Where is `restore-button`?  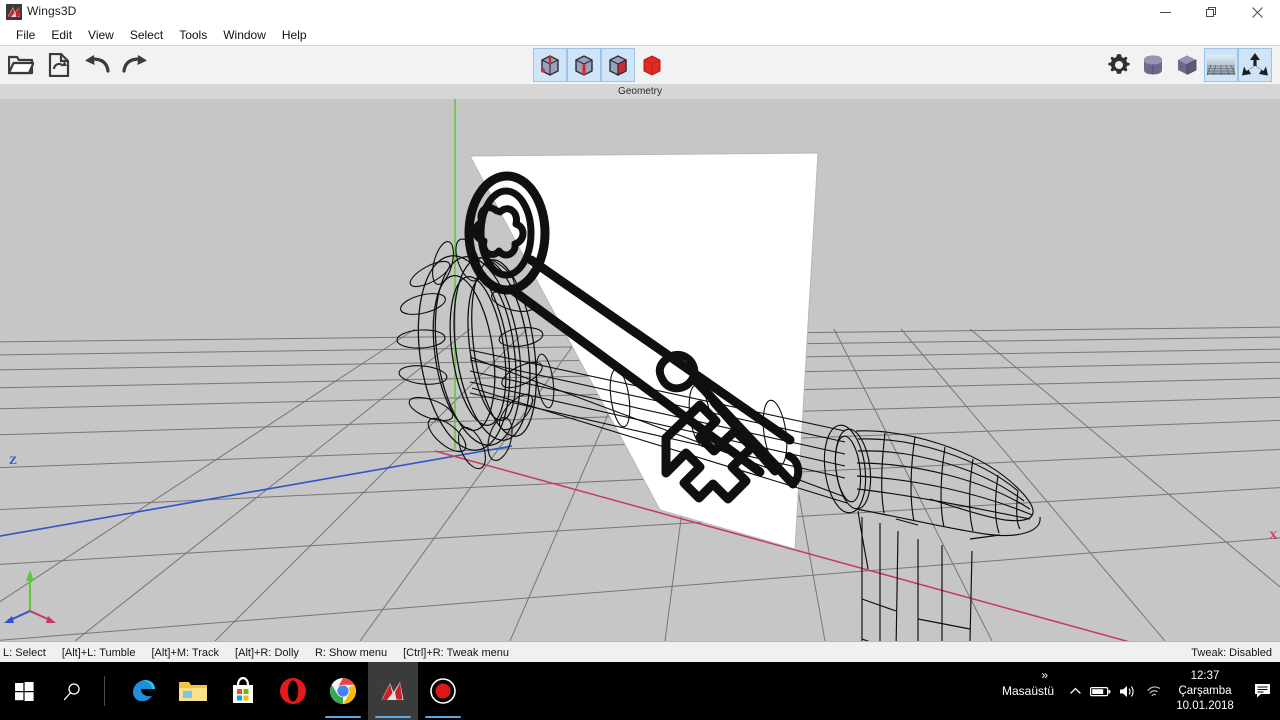 restore-button is located at coordinates (1211, 12).